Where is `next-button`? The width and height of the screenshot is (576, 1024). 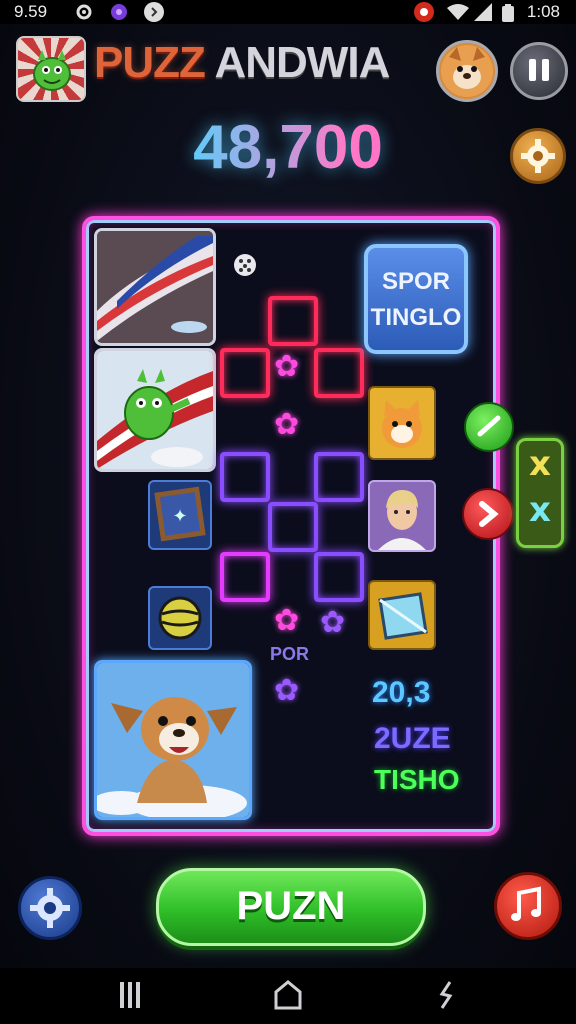
next-button is located at coordinates (488, 514).